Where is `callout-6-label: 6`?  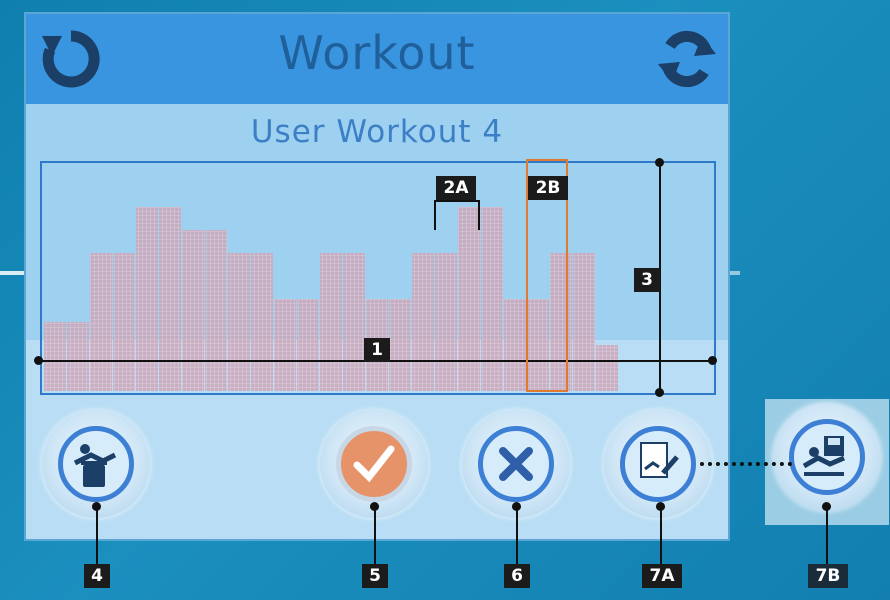
callout-6-label: 6 is located at coordinates (517, 576).